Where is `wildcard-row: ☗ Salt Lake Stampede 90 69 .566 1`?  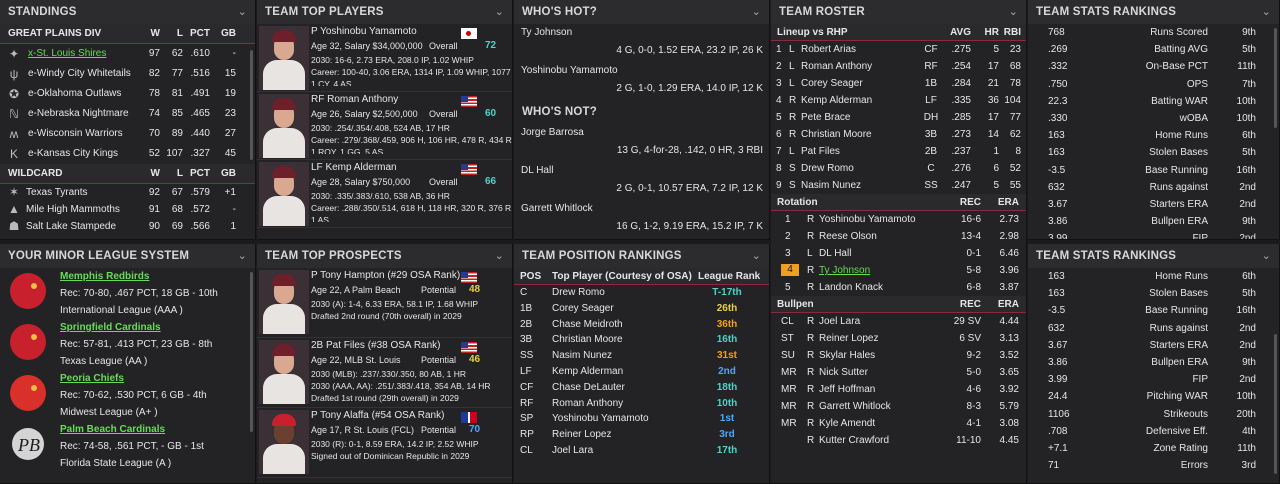
wildcard-row: ☗ Salt Lake Stampede 90 69 .566 1 is located at coordinates (127, 226).